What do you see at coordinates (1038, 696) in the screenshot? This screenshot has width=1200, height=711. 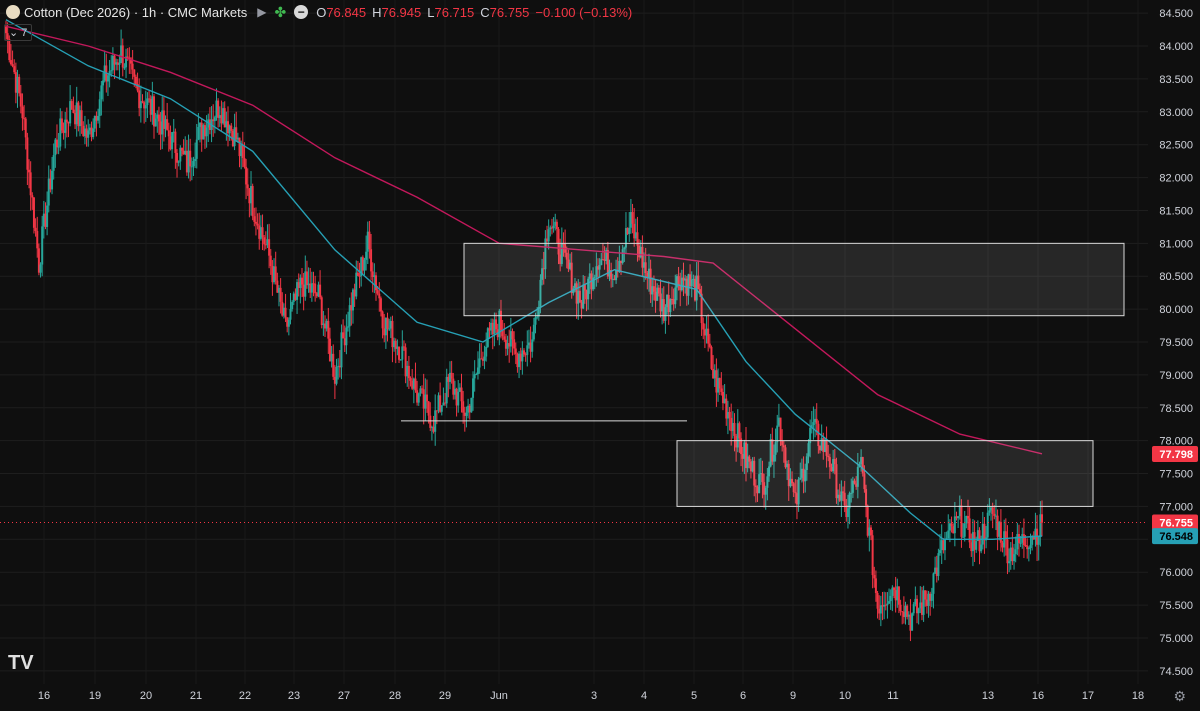 I see `x-tick-label: 16` at bounding box center [1038, 696].